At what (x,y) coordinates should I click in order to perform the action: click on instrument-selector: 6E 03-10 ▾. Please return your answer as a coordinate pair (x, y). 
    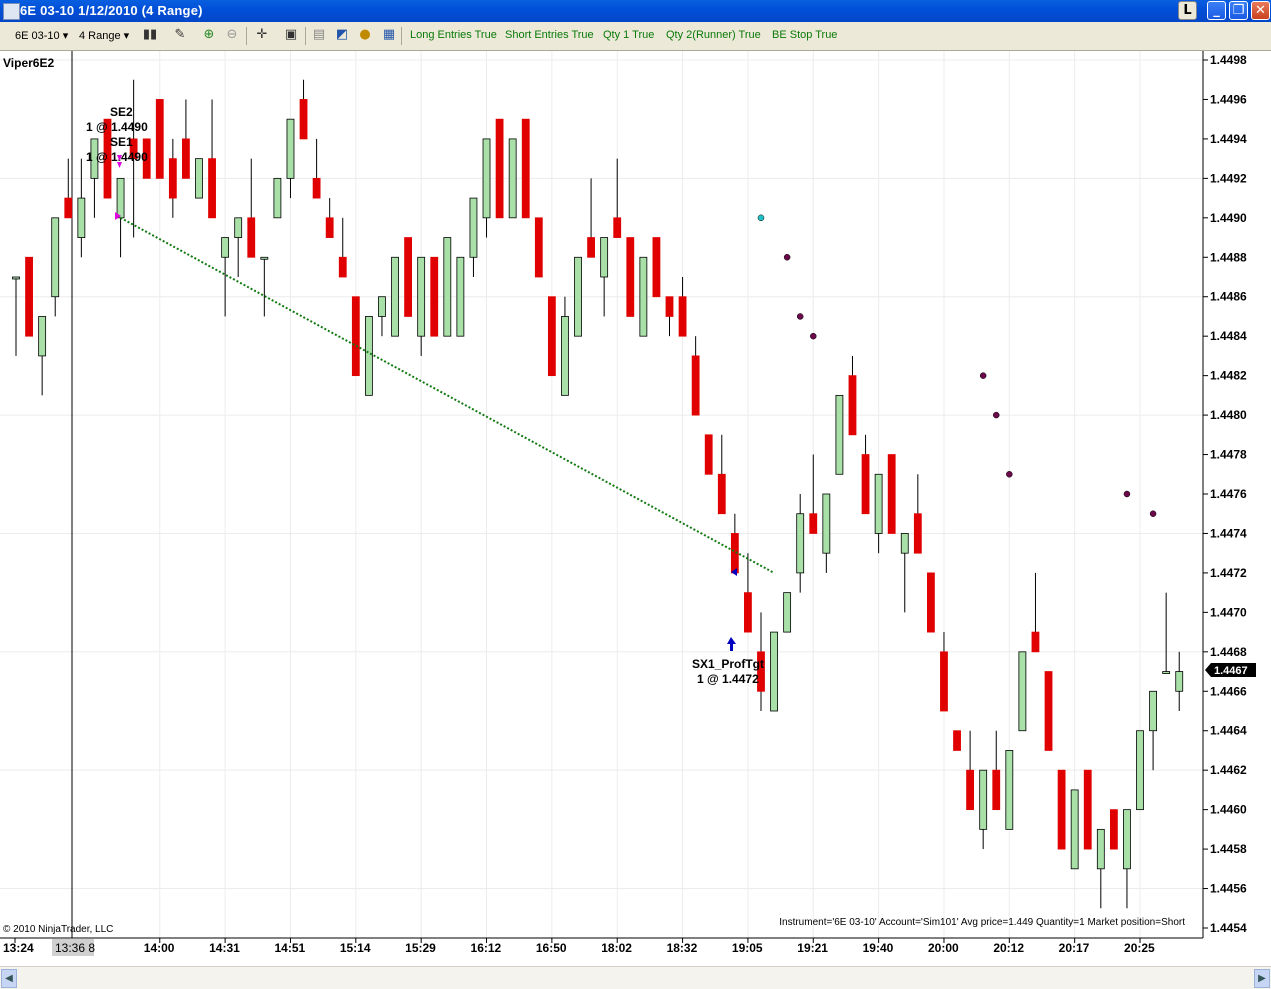
    Looking at the image, I should click on (41, 35).